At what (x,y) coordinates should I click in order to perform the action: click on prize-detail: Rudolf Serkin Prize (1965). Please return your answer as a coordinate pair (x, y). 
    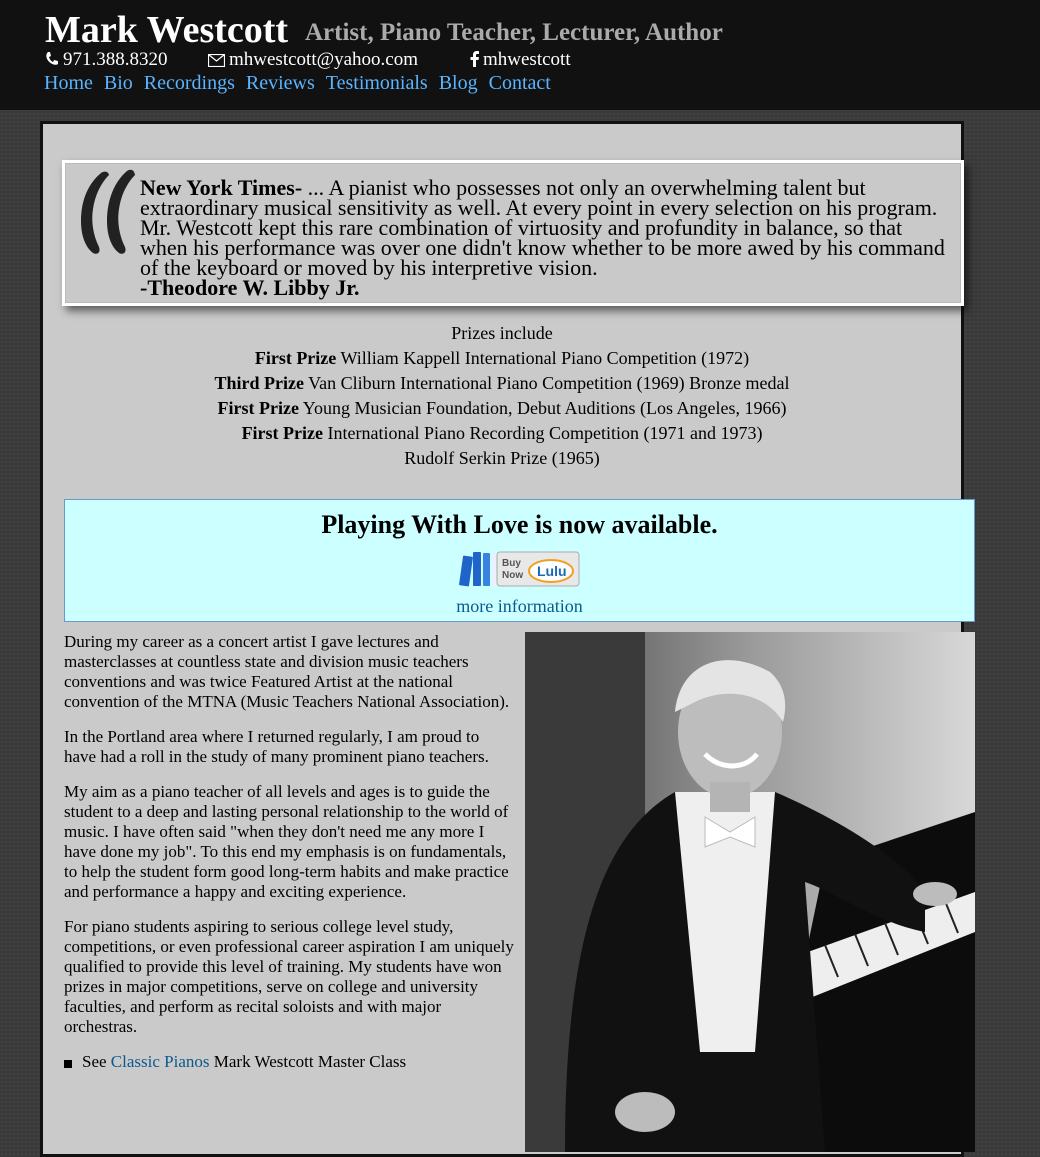
    Looking at the image, I should click on (502, 458).